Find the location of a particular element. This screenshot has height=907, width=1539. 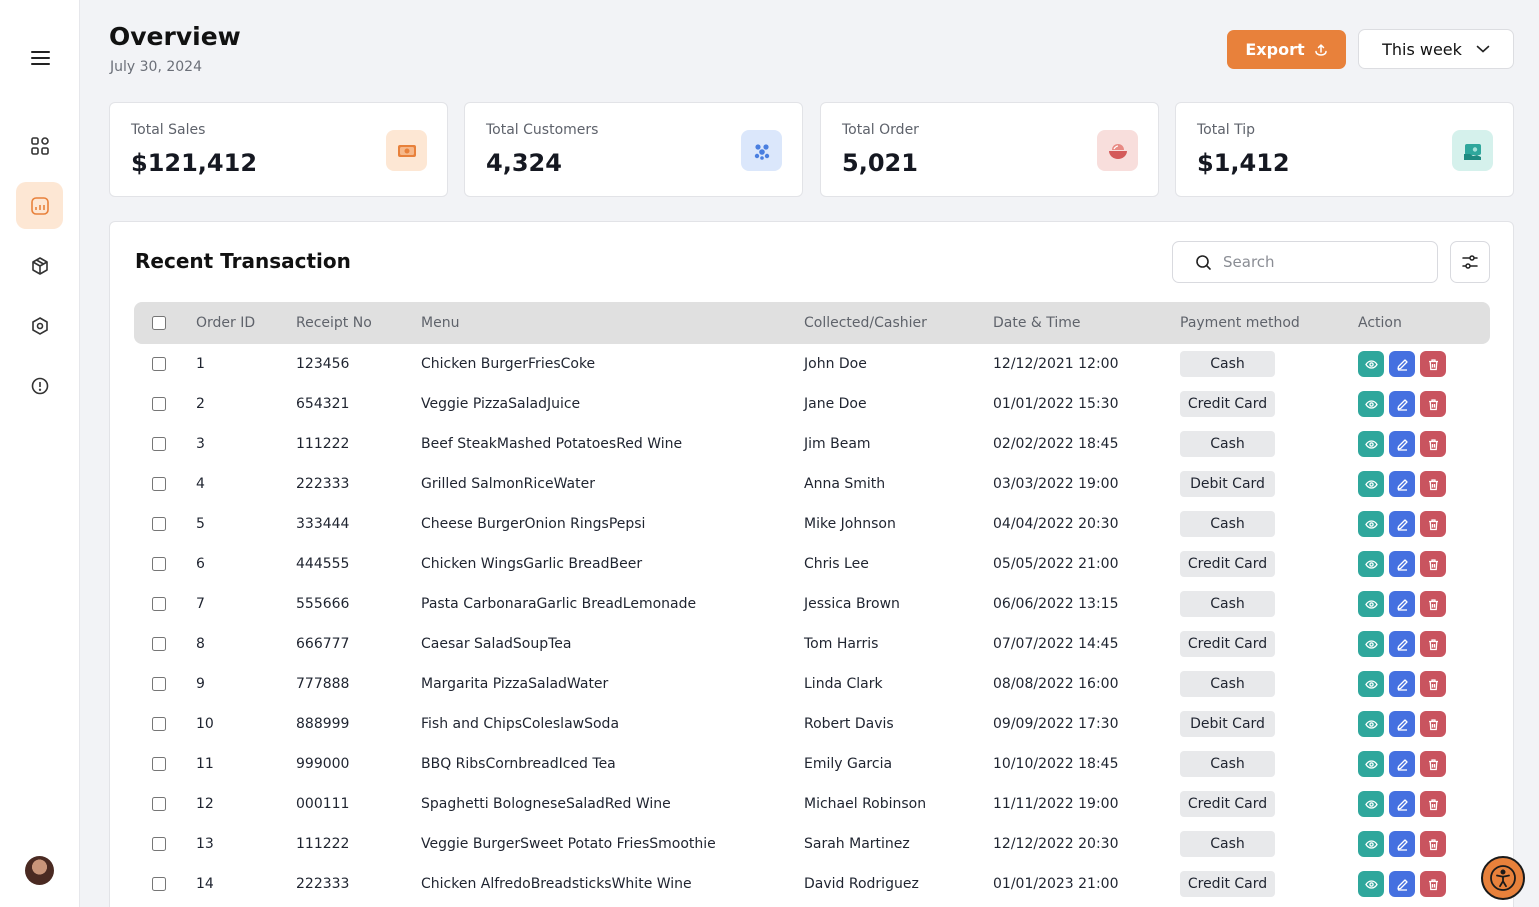

order-id: 11 is located at coordinates (205, 764).